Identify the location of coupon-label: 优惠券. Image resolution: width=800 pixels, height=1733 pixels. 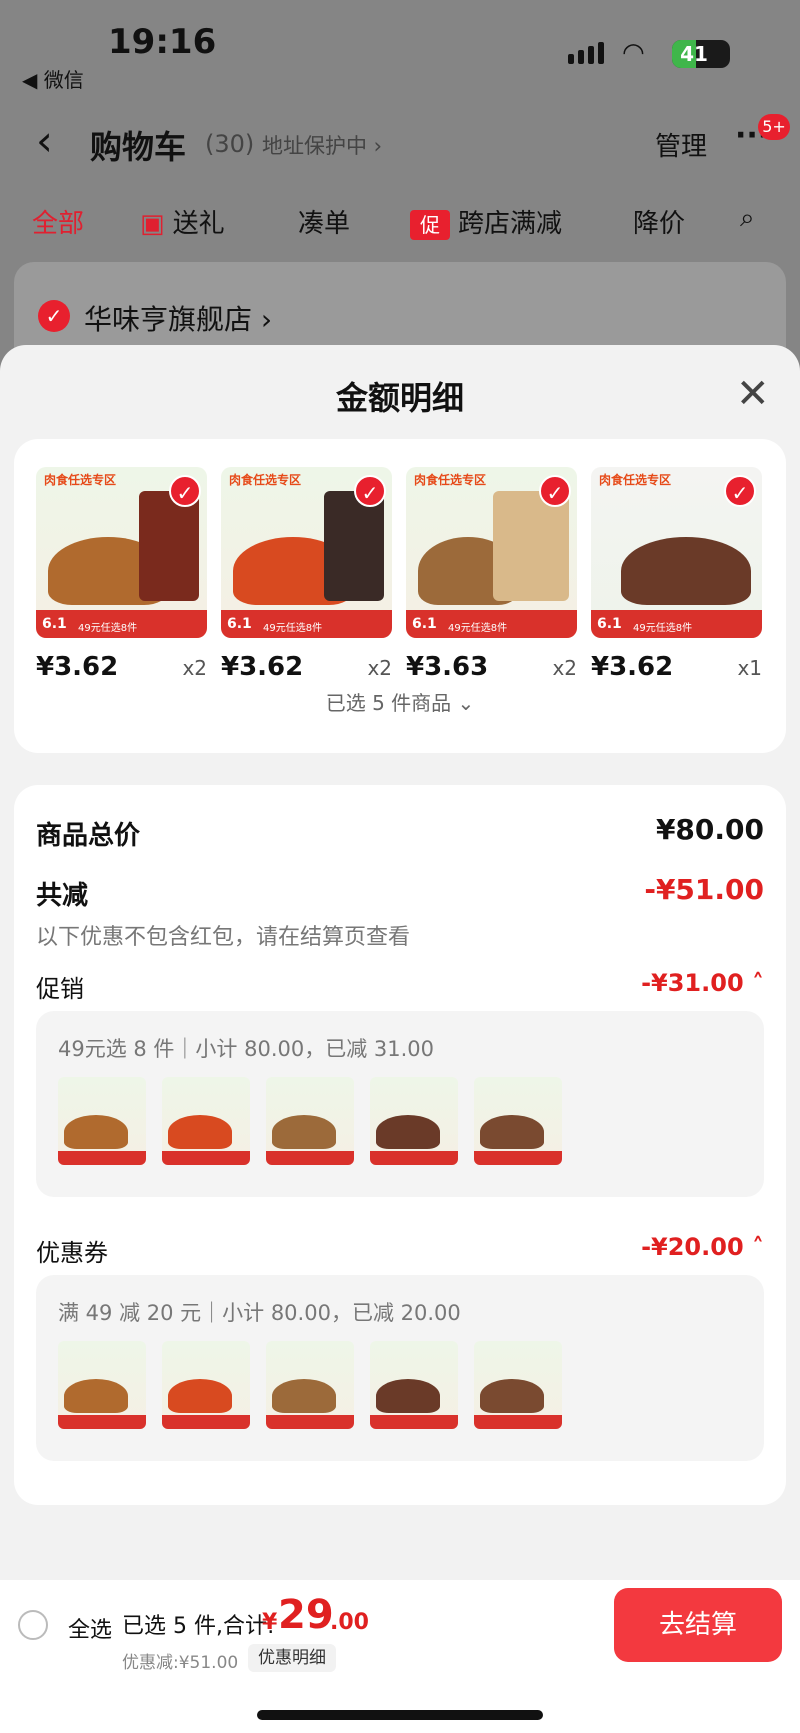
(72, 1253).